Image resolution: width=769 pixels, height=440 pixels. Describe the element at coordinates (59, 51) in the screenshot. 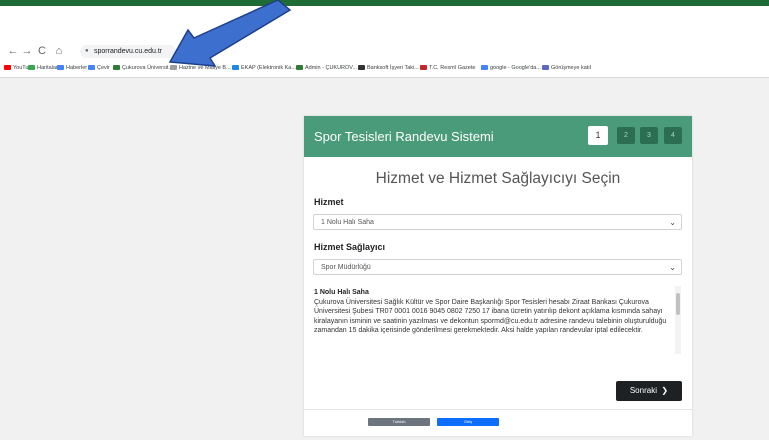

I see `home-icon: ⌂` at that location.